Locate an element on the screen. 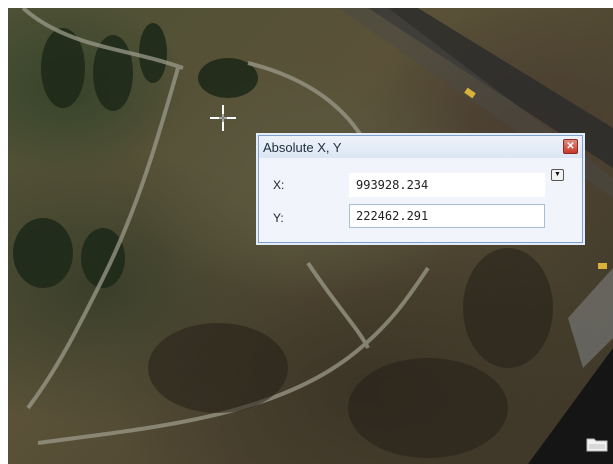 This screenshot has width=613, height=464. close-icon: ✕ is located at coordinates (570, 146).